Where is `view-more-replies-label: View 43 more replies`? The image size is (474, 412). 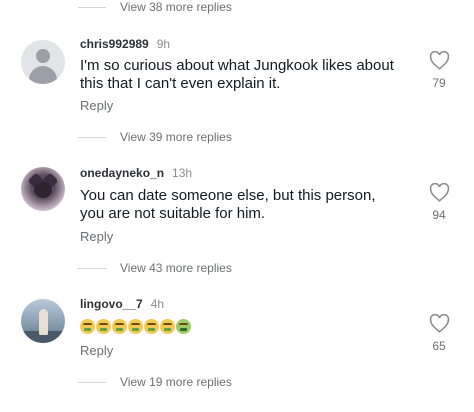
view-more-replies-label: View 43 more replies is located at coordinates (176, 268).